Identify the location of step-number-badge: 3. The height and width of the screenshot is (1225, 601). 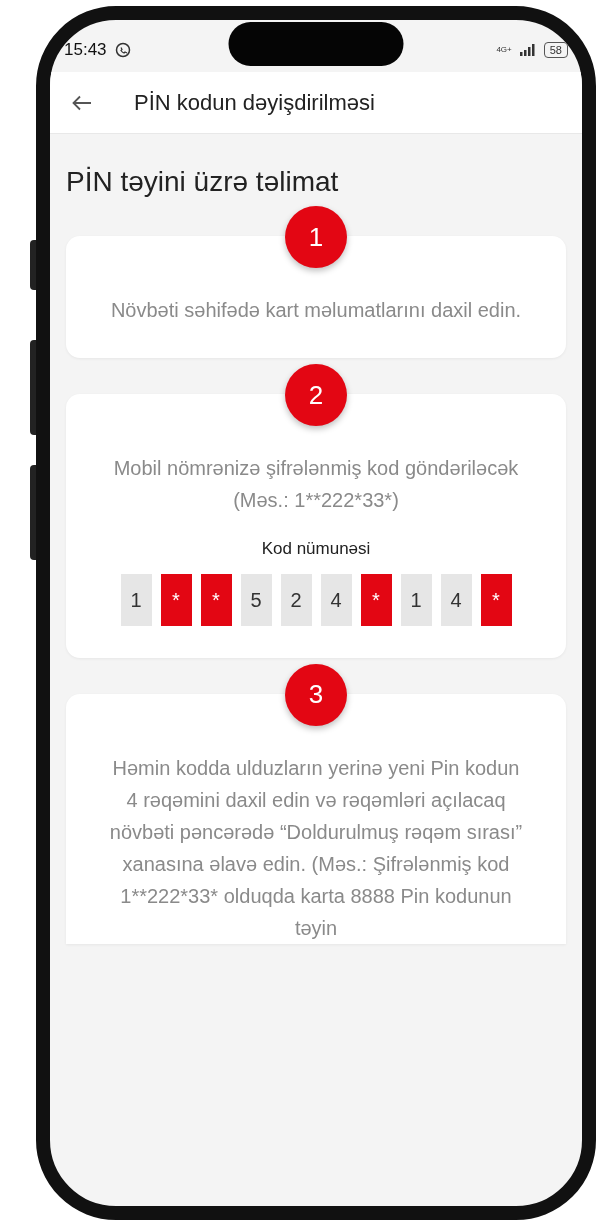
(316, 694).